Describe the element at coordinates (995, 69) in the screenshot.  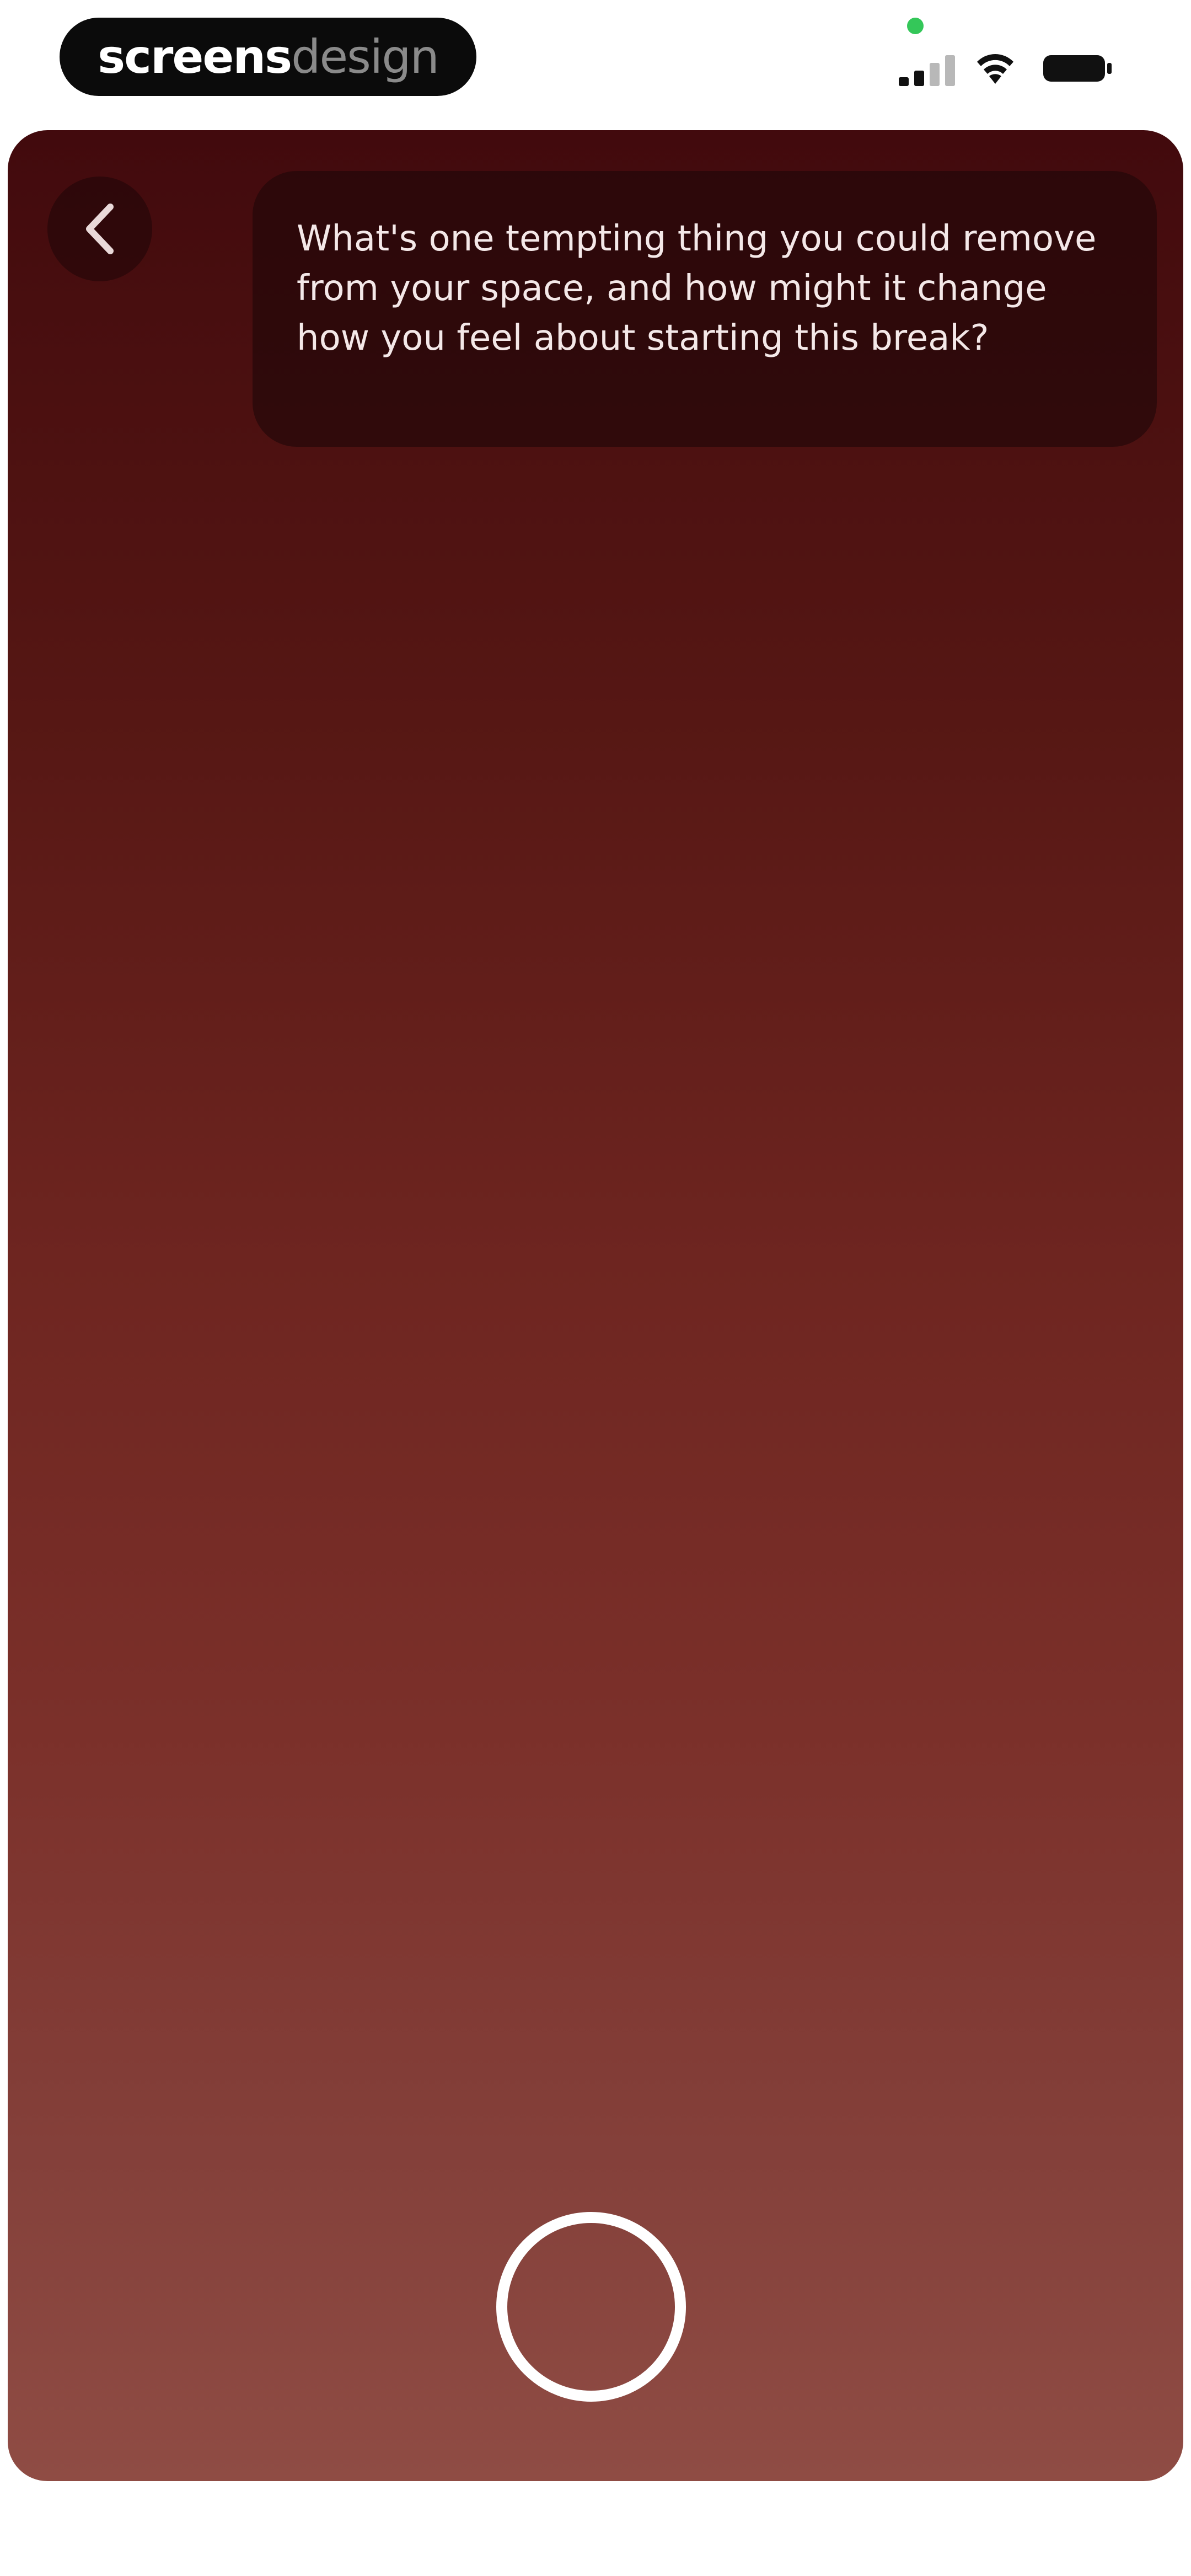
I see `wifi-icon` at that location.